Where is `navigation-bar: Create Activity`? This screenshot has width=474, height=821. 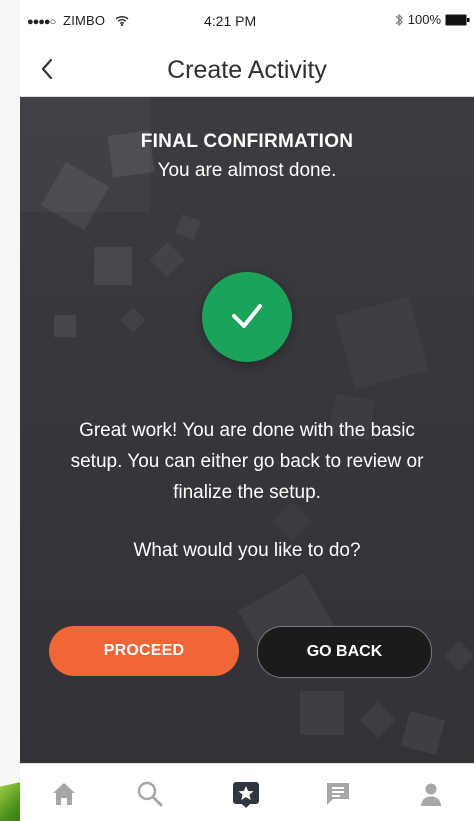 navigation-bar: Create Activity is located at coordinates (247, 69).